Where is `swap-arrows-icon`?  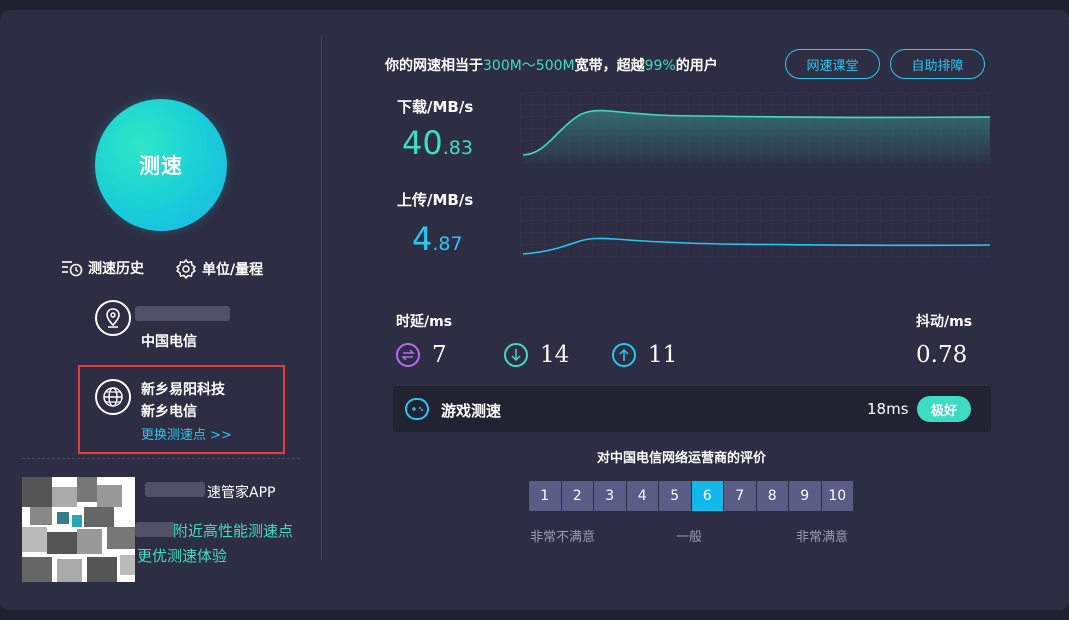
swap-arrows-icon is located at coordinates (408, 355).